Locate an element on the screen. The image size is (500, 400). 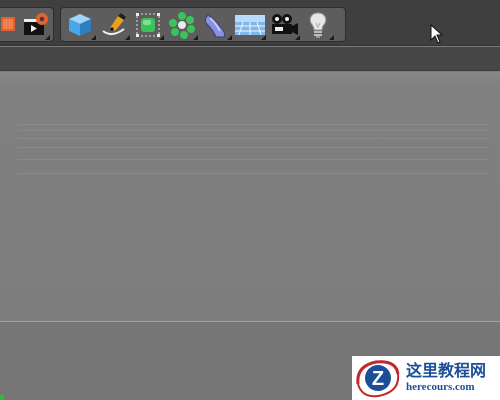
render-settings-button is located at coordinates (36, 25).